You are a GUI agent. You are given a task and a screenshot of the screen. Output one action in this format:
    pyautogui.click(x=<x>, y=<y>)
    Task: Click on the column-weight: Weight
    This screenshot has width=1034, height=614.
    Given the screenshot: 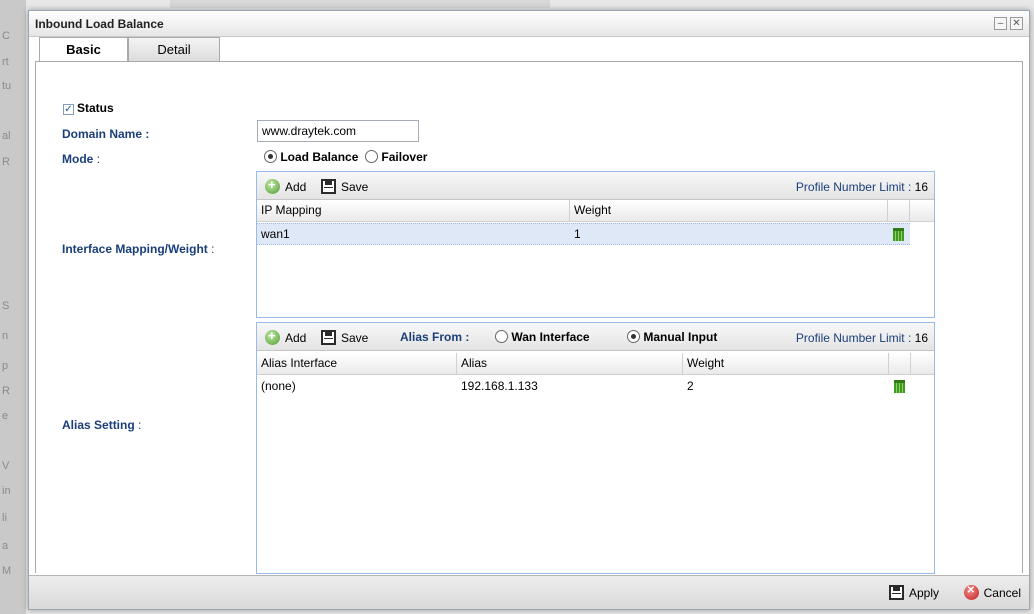 What is the action you would take?
    pyautogui.click(x=729, y=211)
    